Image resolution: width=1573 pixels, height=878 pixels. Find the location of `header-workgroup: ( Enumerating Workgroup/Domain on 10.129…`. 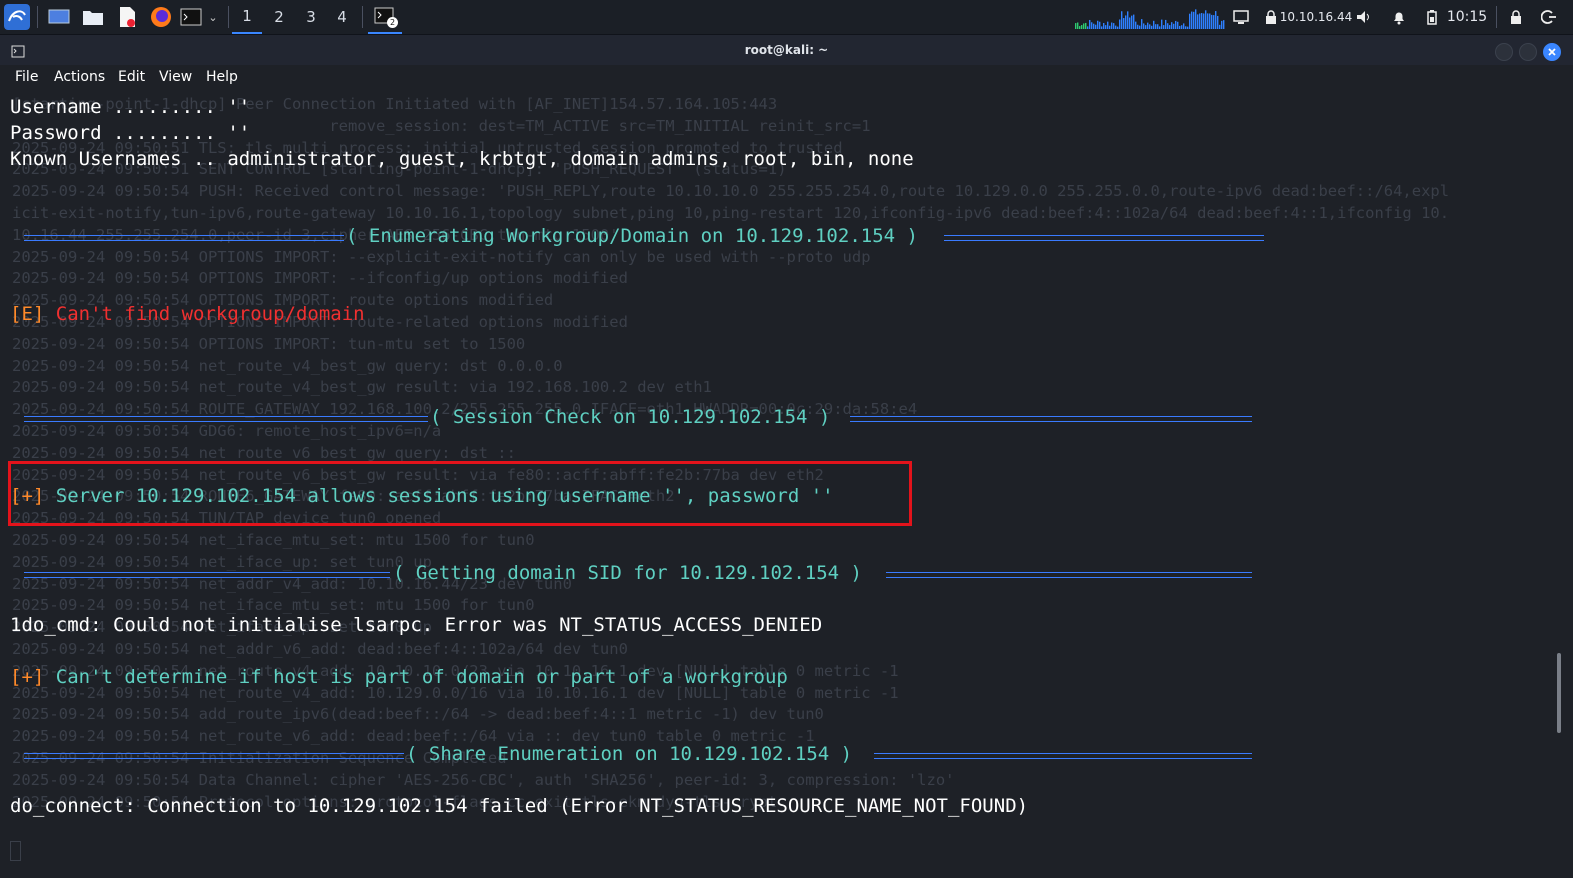

header-workgroup: ( Enumerating Workgroup/Domain on 10.129… is located at coordinates (632, 236).